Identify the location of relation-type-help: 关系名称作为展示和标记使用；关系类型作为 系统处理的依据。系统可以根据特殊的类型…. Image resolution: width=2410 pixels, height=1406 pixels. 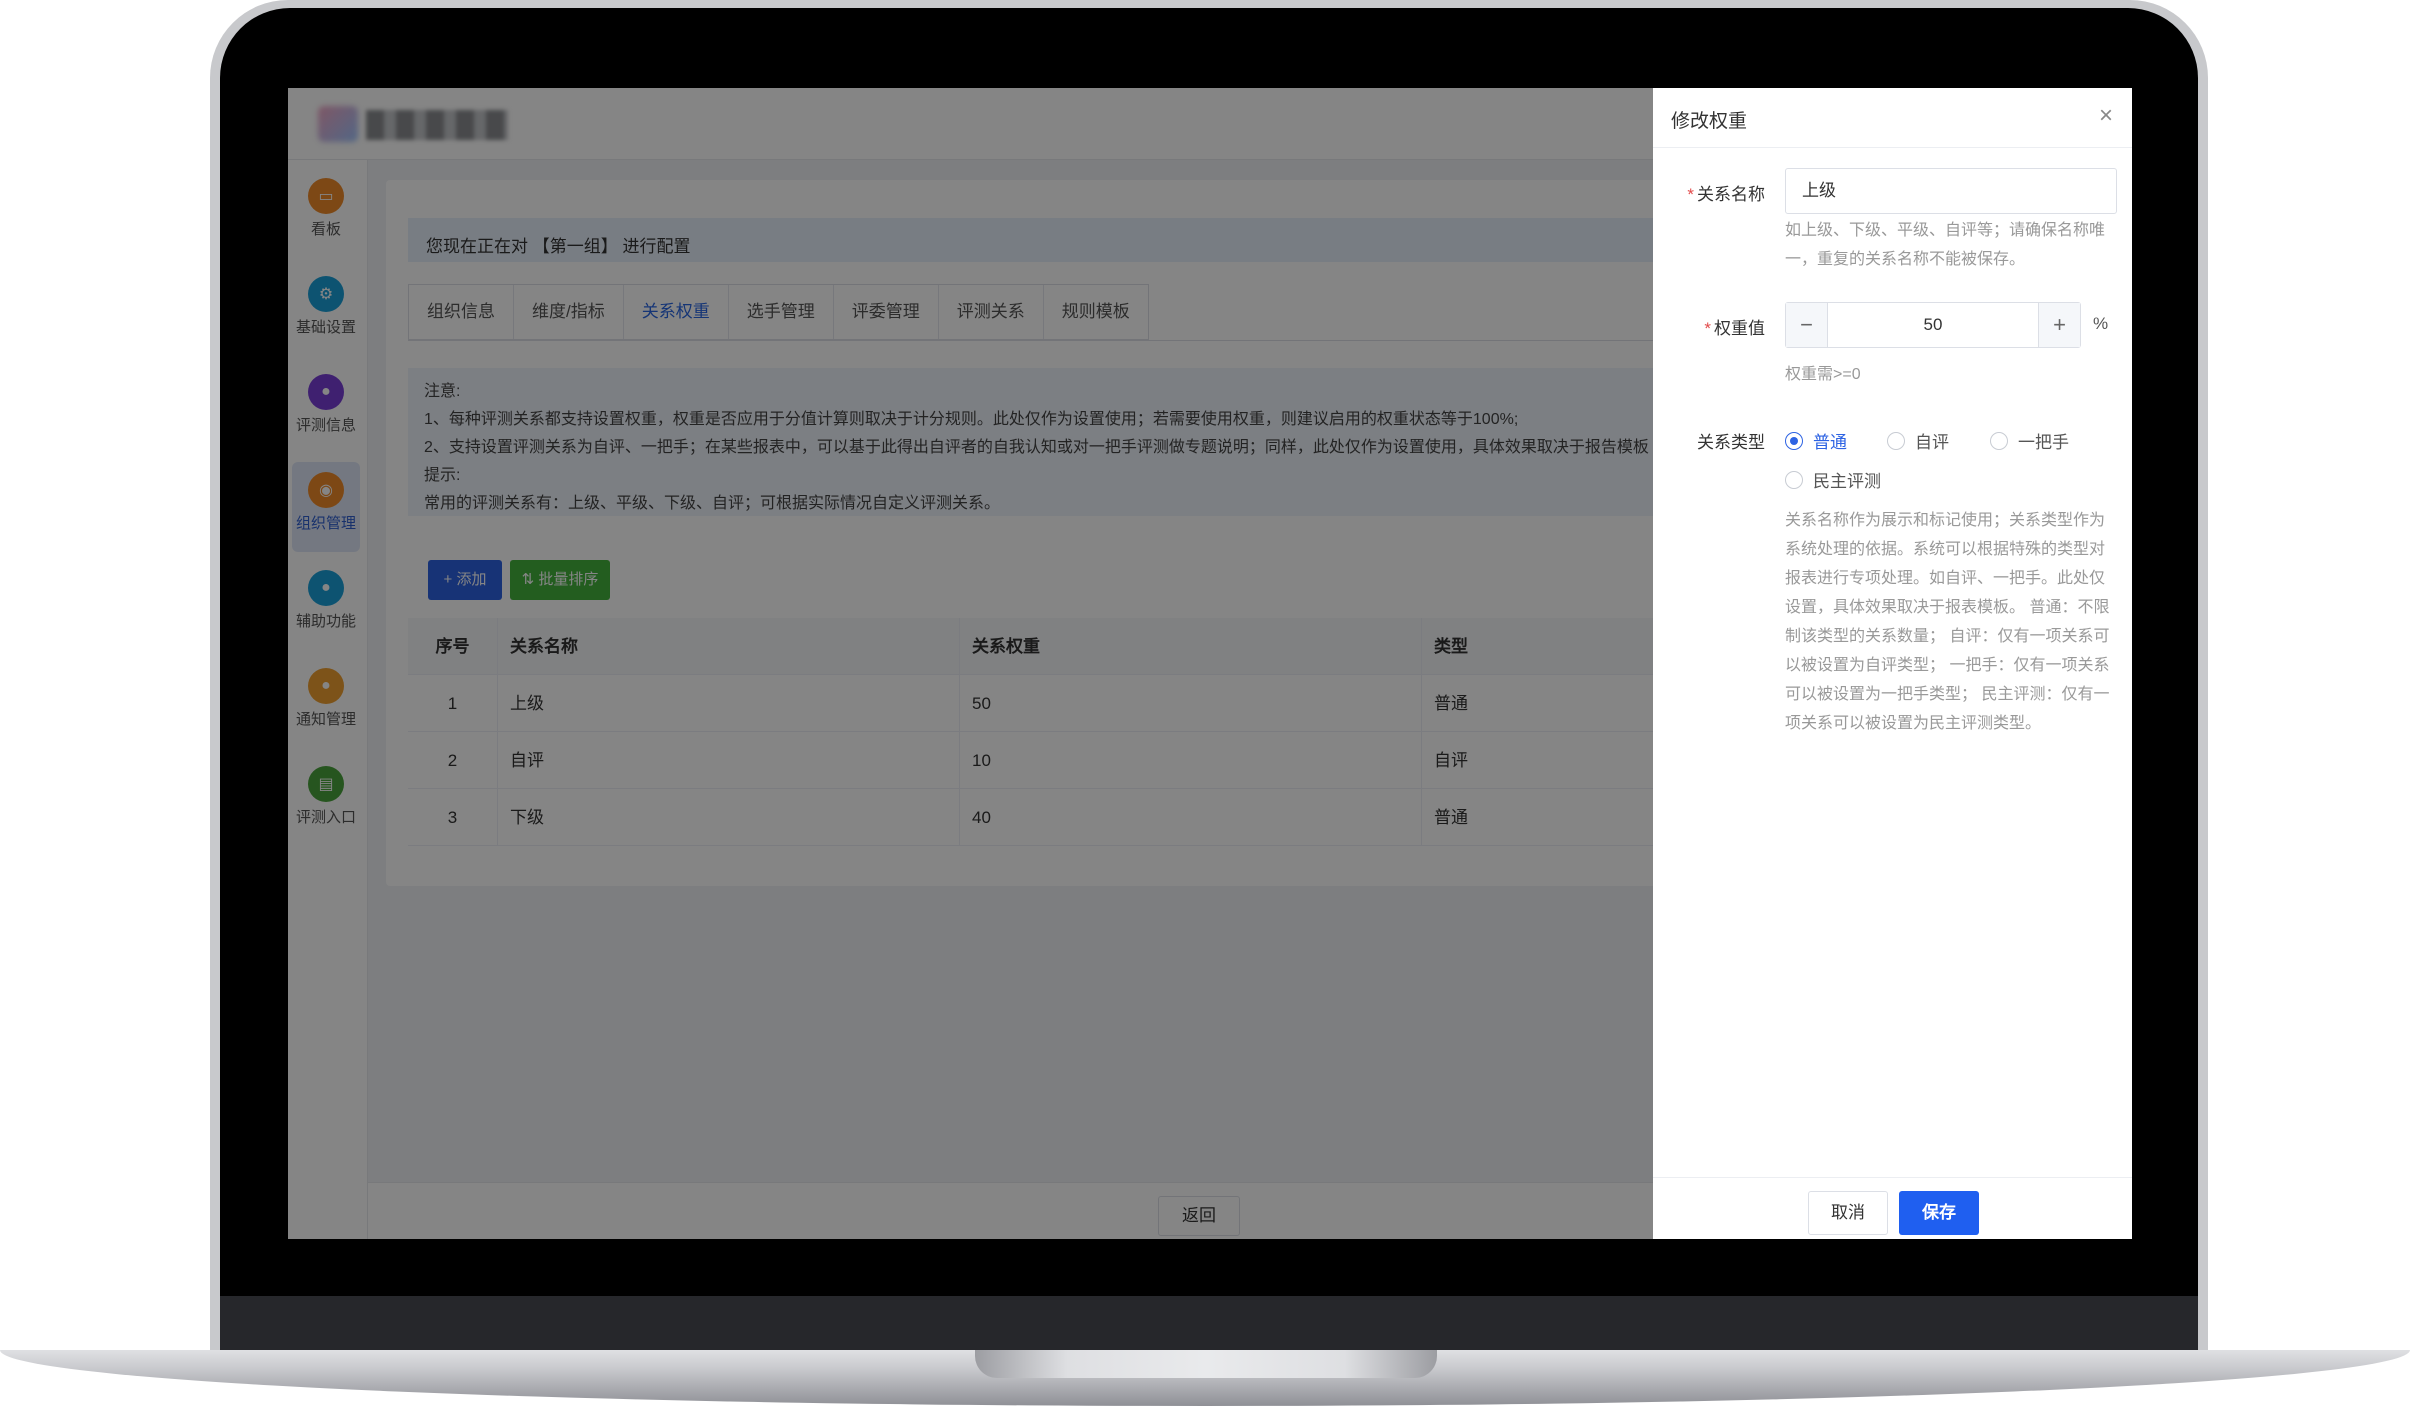
(1947, 622).